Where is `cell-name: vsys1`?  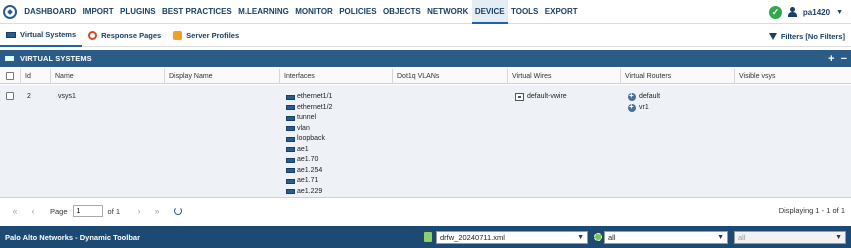
cell-name: vsys1 is located at coordinates (67, 96).